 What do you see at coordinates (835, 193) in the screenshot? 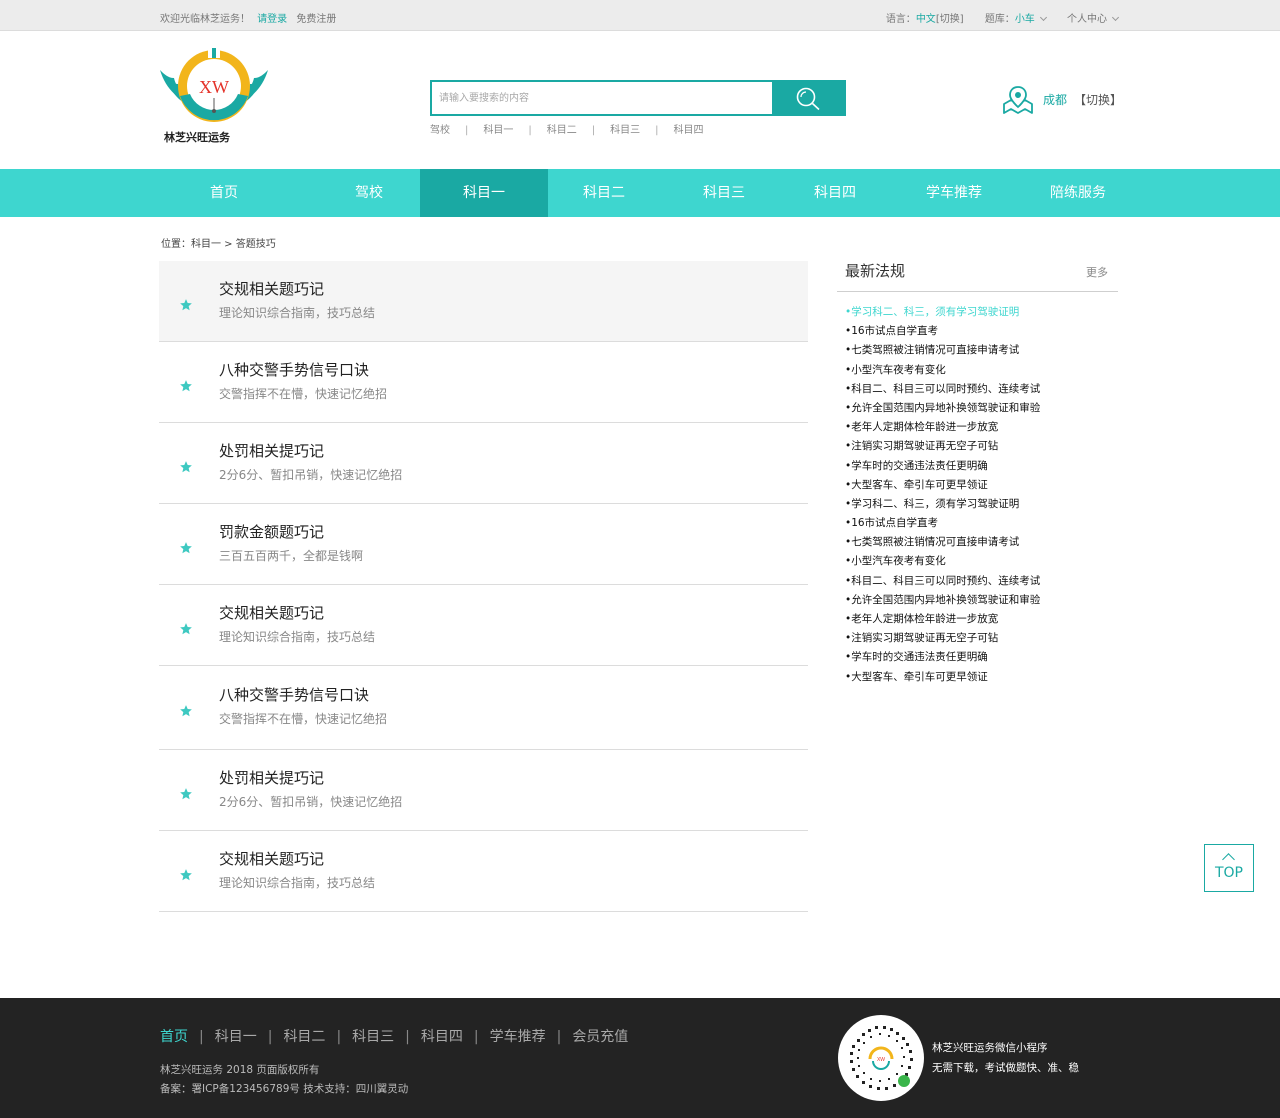
I see `nav-item-subject-four: 科目四` at bounding box center [835, 193].